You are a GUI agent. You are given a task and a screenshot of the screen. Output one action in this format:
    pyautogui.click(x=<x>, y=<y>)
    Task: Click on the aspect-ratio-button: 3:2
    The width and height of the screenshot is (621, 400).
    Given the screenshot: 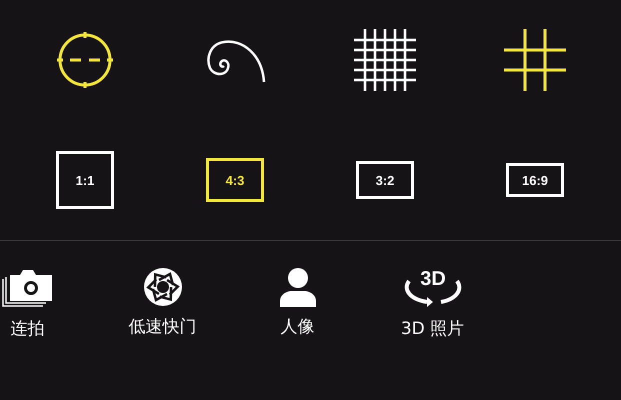 What is the action you would take?
    pyautogui.click(x=385, y=180)
    